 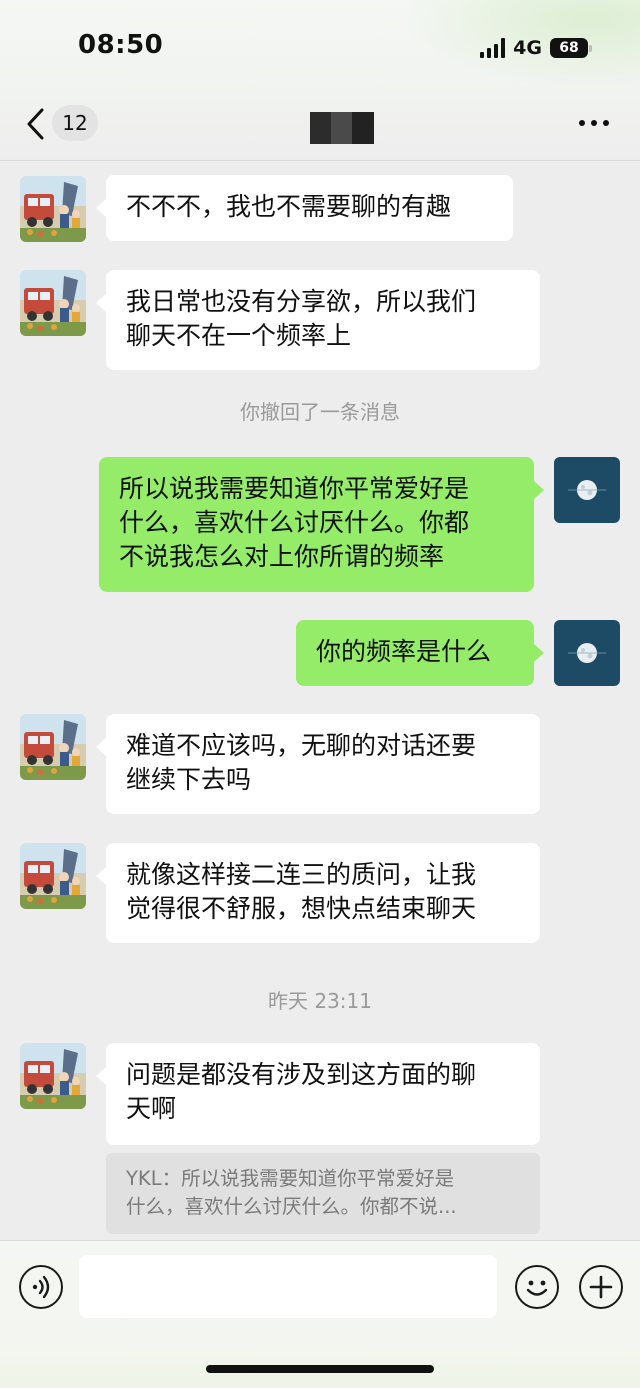 I want to click on chat-title-redacted, so click(x=342, y=128).